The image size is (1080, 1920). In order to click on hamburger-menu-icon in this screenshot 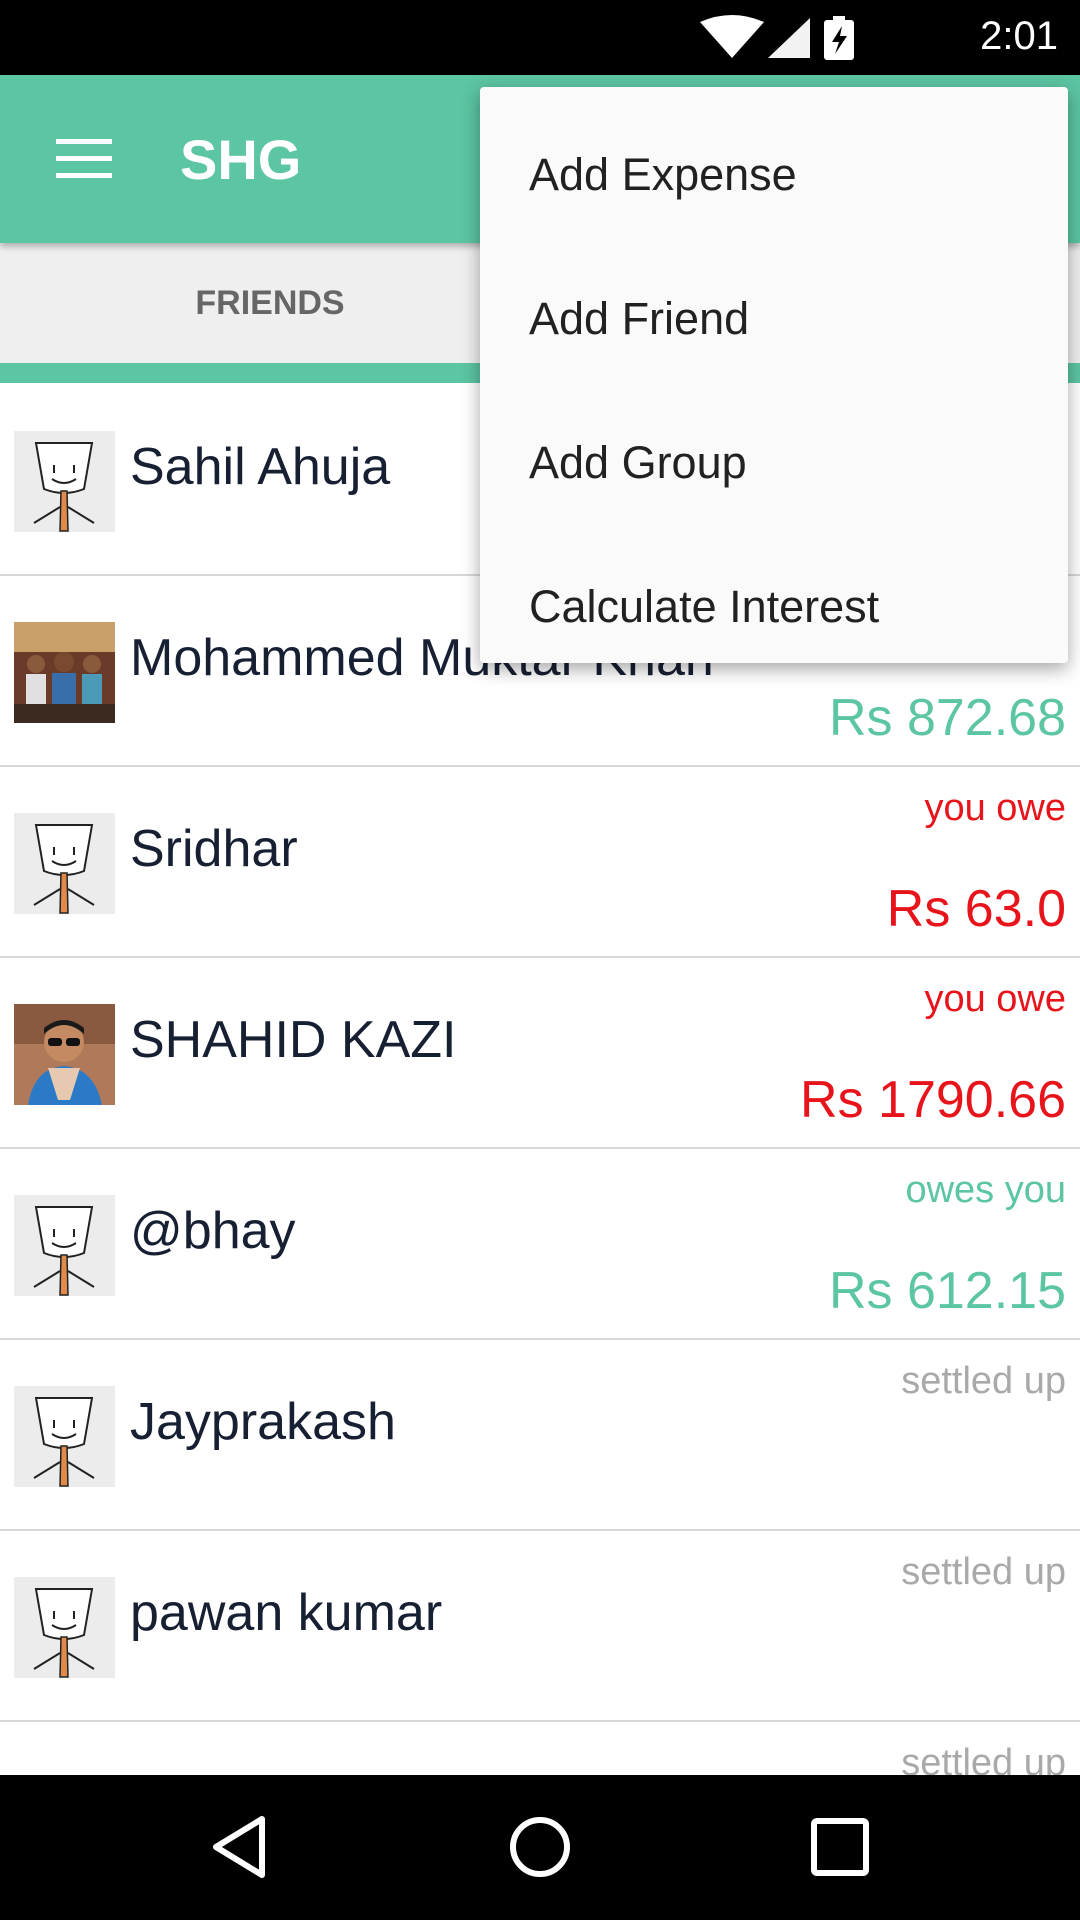, I will do `click(84, 159)`.